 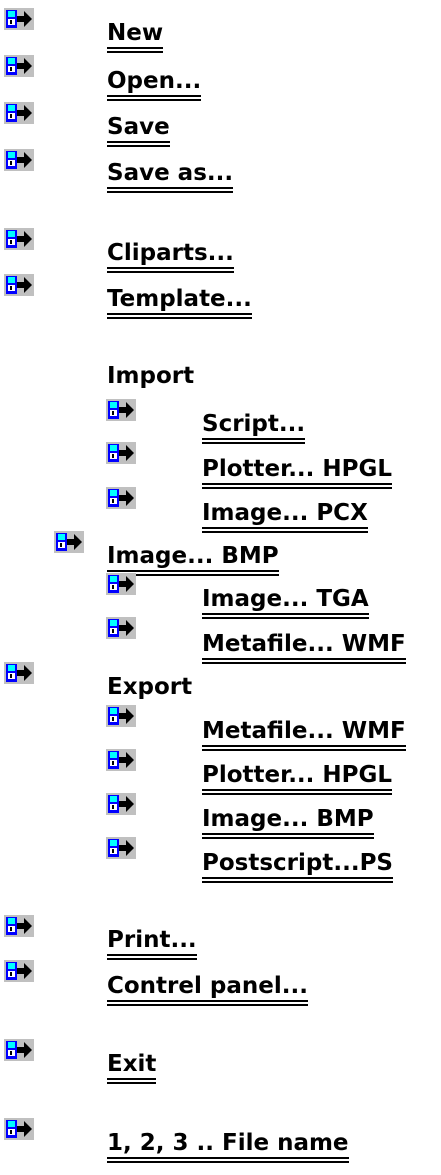 I want to click on menu-item-save: Save, so click(x=138, y=128).